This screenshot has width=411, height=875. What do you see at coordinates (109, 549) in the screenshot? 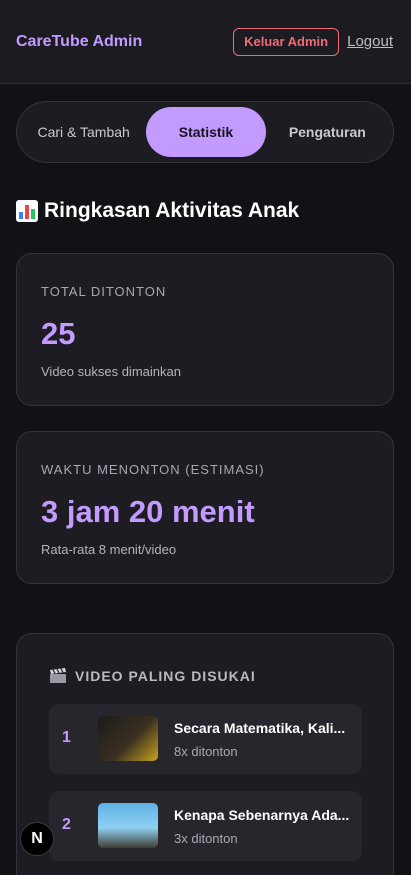
I see `watch-time-subtext: Rata-rata 8 menit/video` at bounding box center [109, 549].